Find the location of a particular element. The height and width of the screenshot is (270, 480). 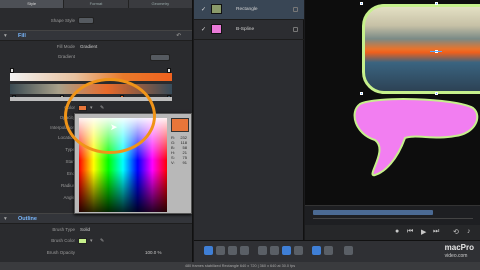

eyedropper-icon: ✎ is located at coordinates (102, 241).